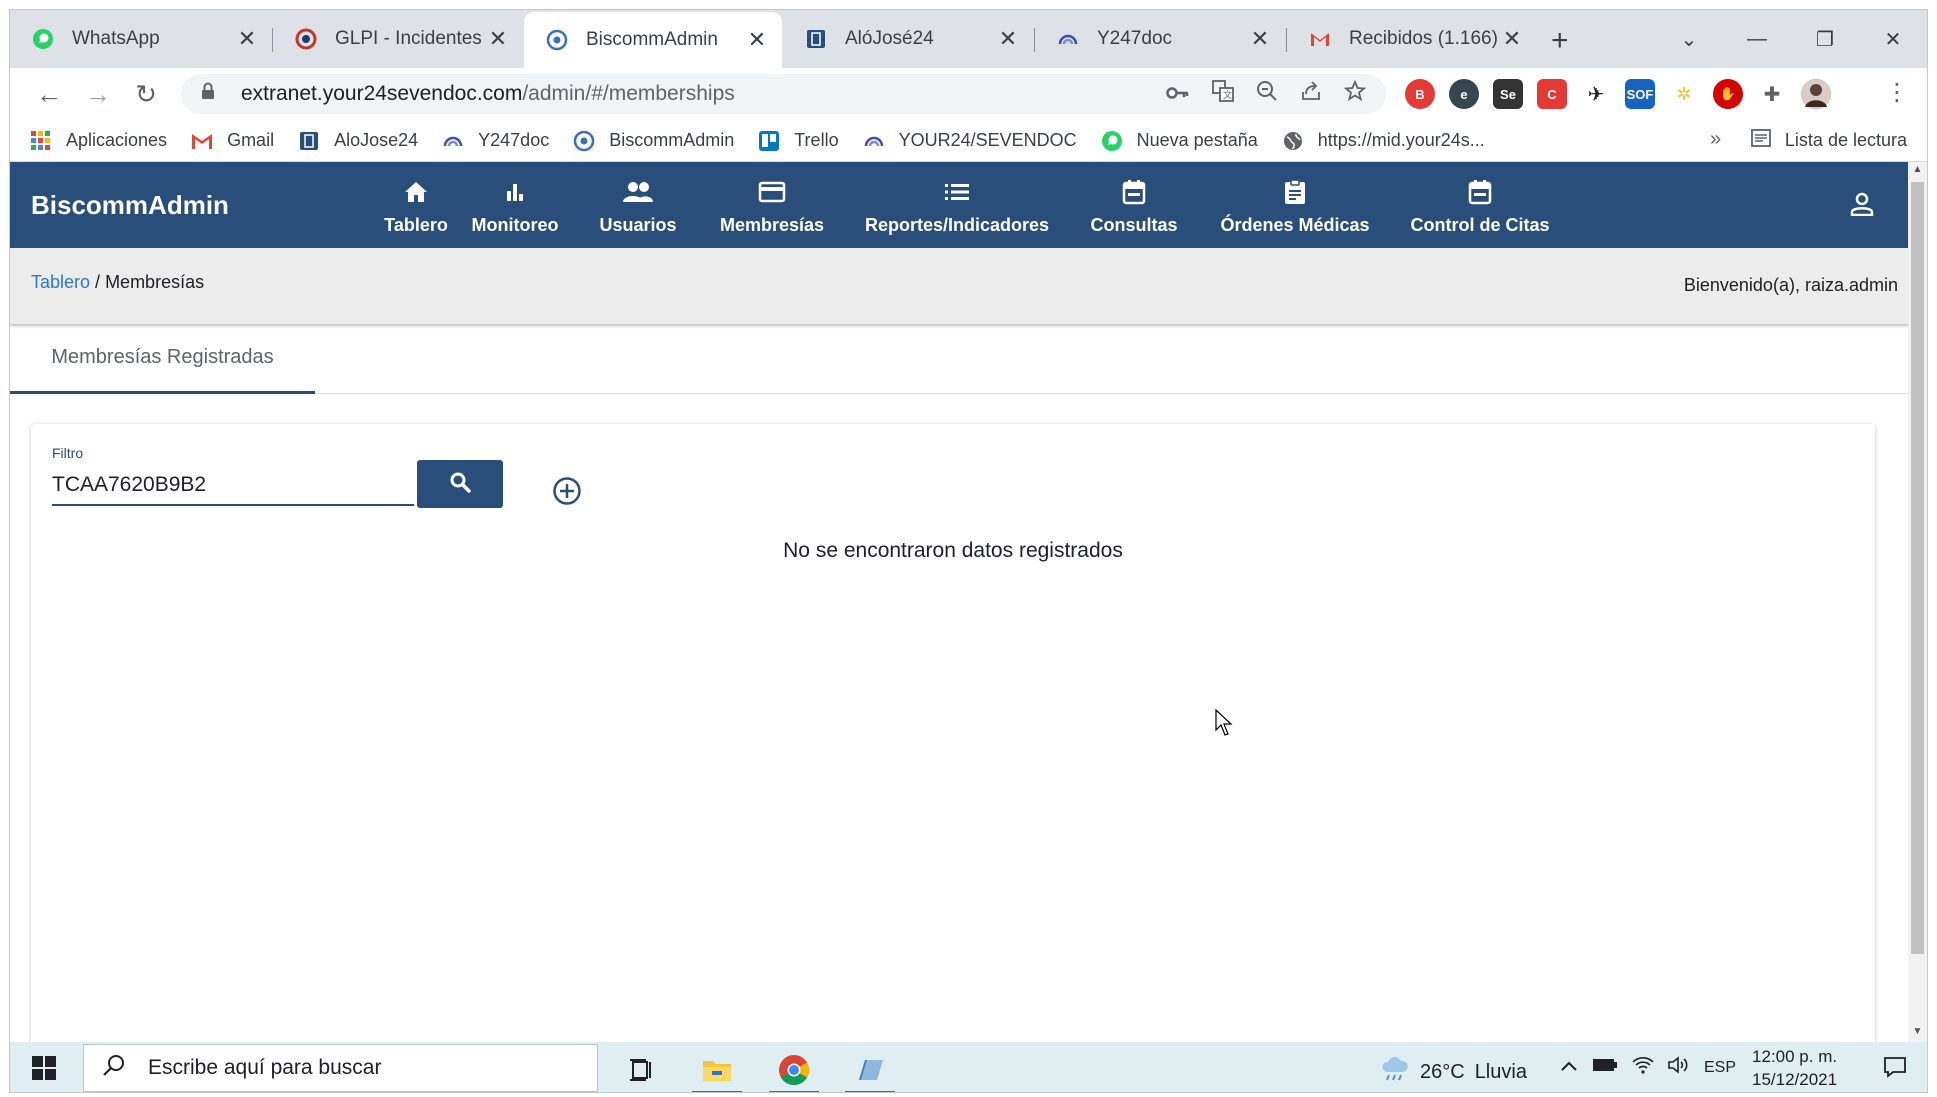  What do you see at coordinates (772, 192) in the screenshot?
I see `credit-card-icon` at bounding box center [772, 192].